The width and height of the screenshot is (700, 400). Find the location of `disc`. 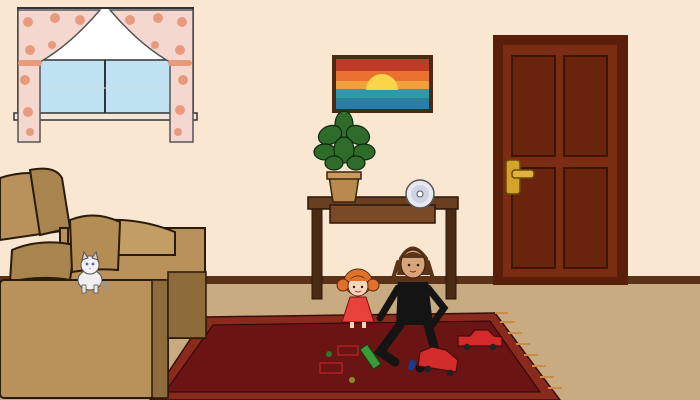

disc is located at coordinates (420, 194).